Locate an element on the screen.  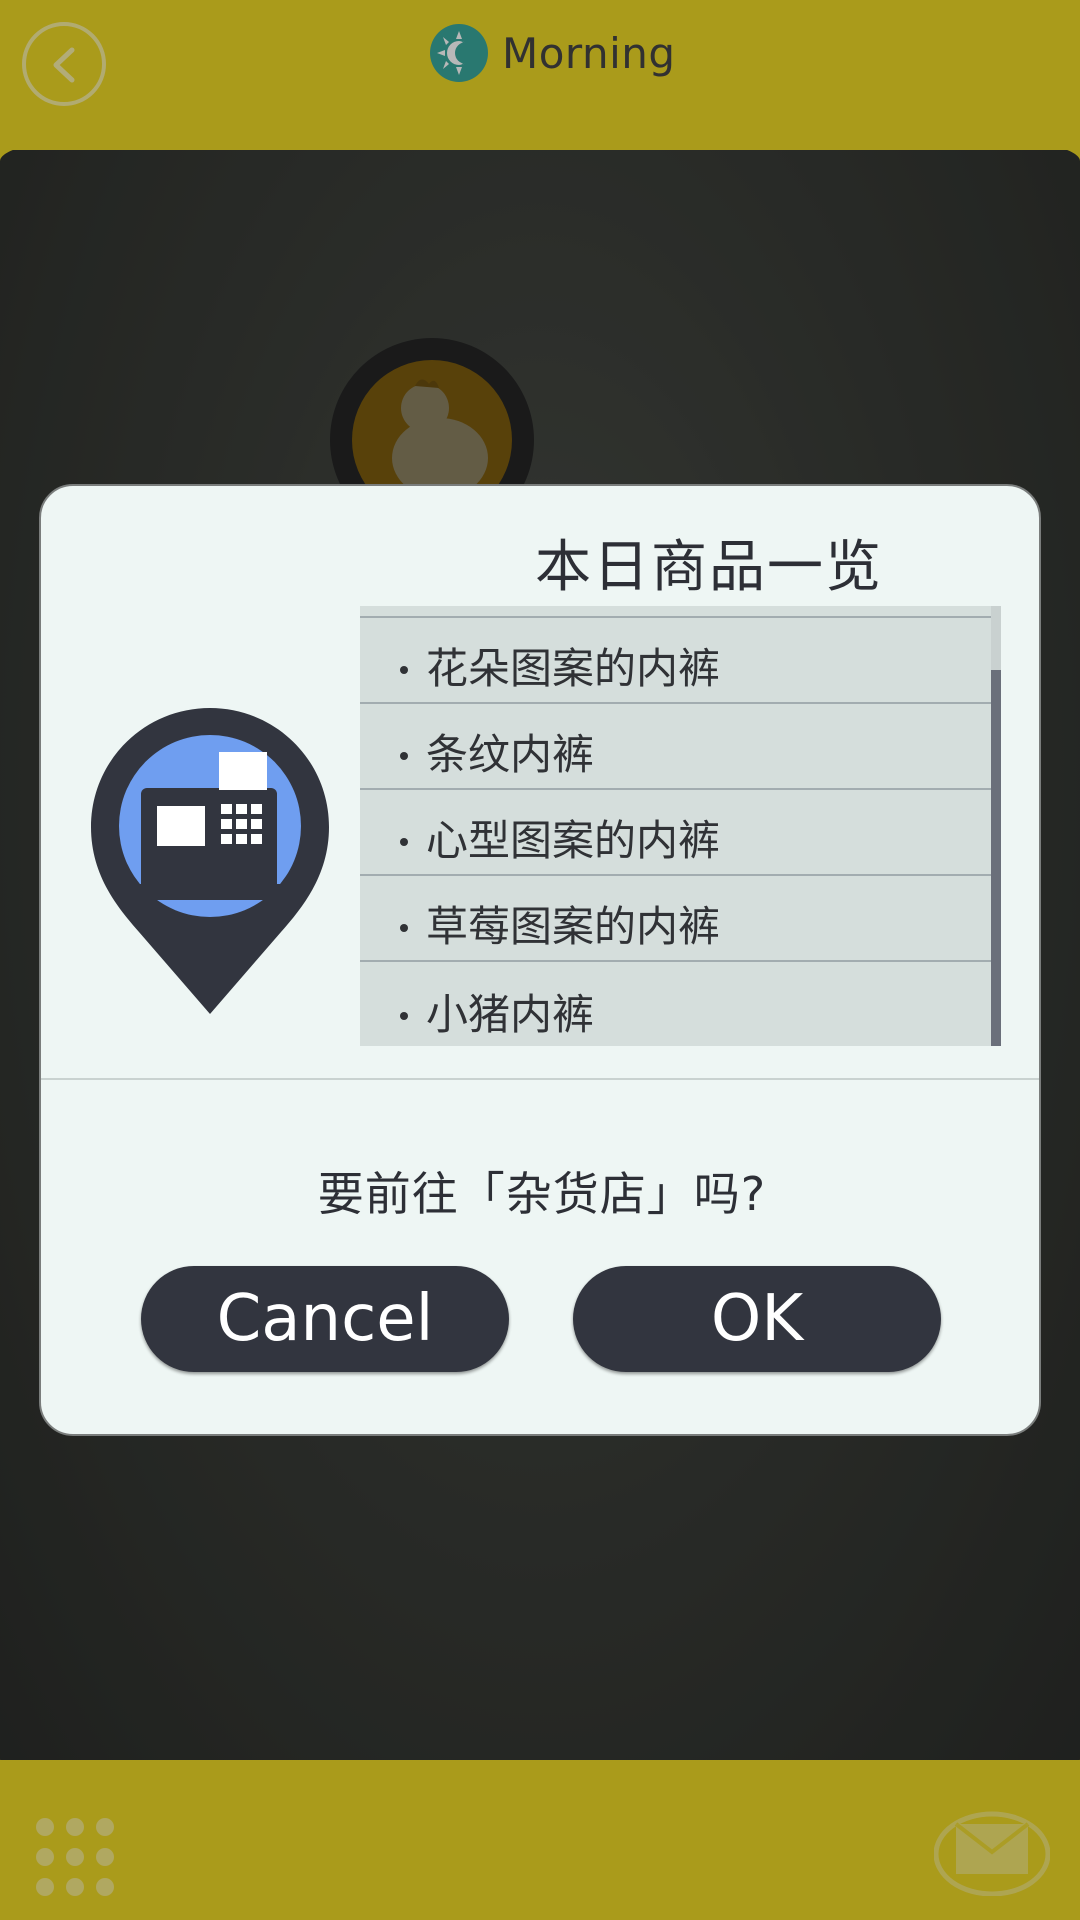
dialog-title: 本日商品一览 is located at coordinates (709, 567).